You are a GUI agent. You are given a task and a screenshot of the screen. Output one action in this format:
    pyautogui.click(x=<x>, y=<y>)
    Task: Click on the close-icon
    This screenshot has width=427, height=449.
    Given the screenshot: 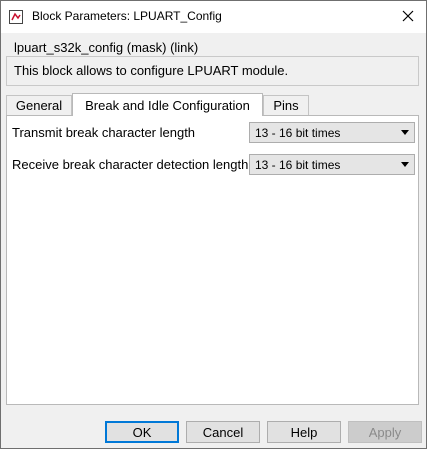 What is the action you would take?
    pyautogui.click(x=408, y=17)
    